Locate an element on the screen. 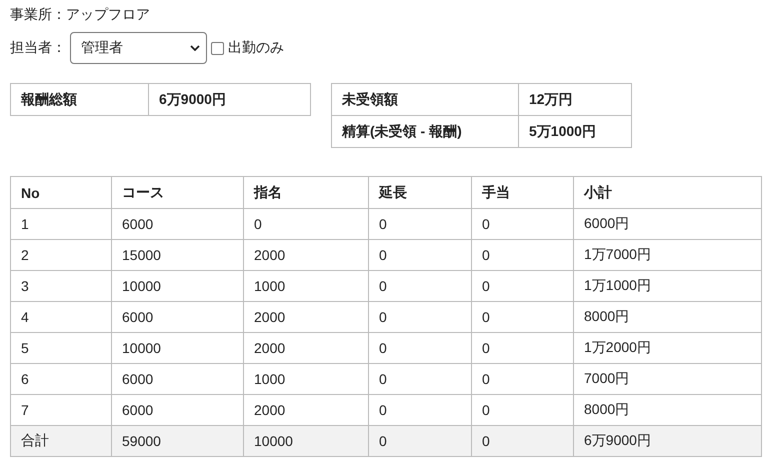 This screenshot has height=461, width=772. summary-label: 精算(未受領 - 報酬) is located at coordinates (425, 132).